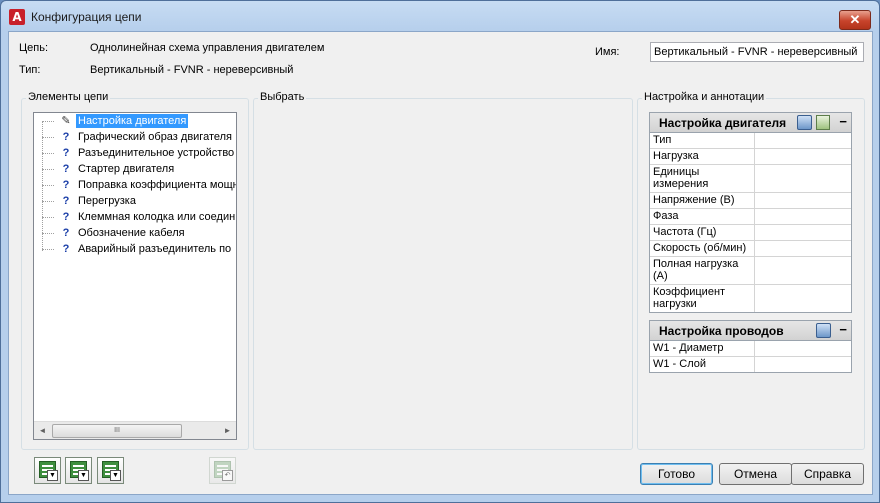 The height and width of the screenshot is (503, 880). I want to click on property-row: Коэффициент нагрузки, so click(750, 298).